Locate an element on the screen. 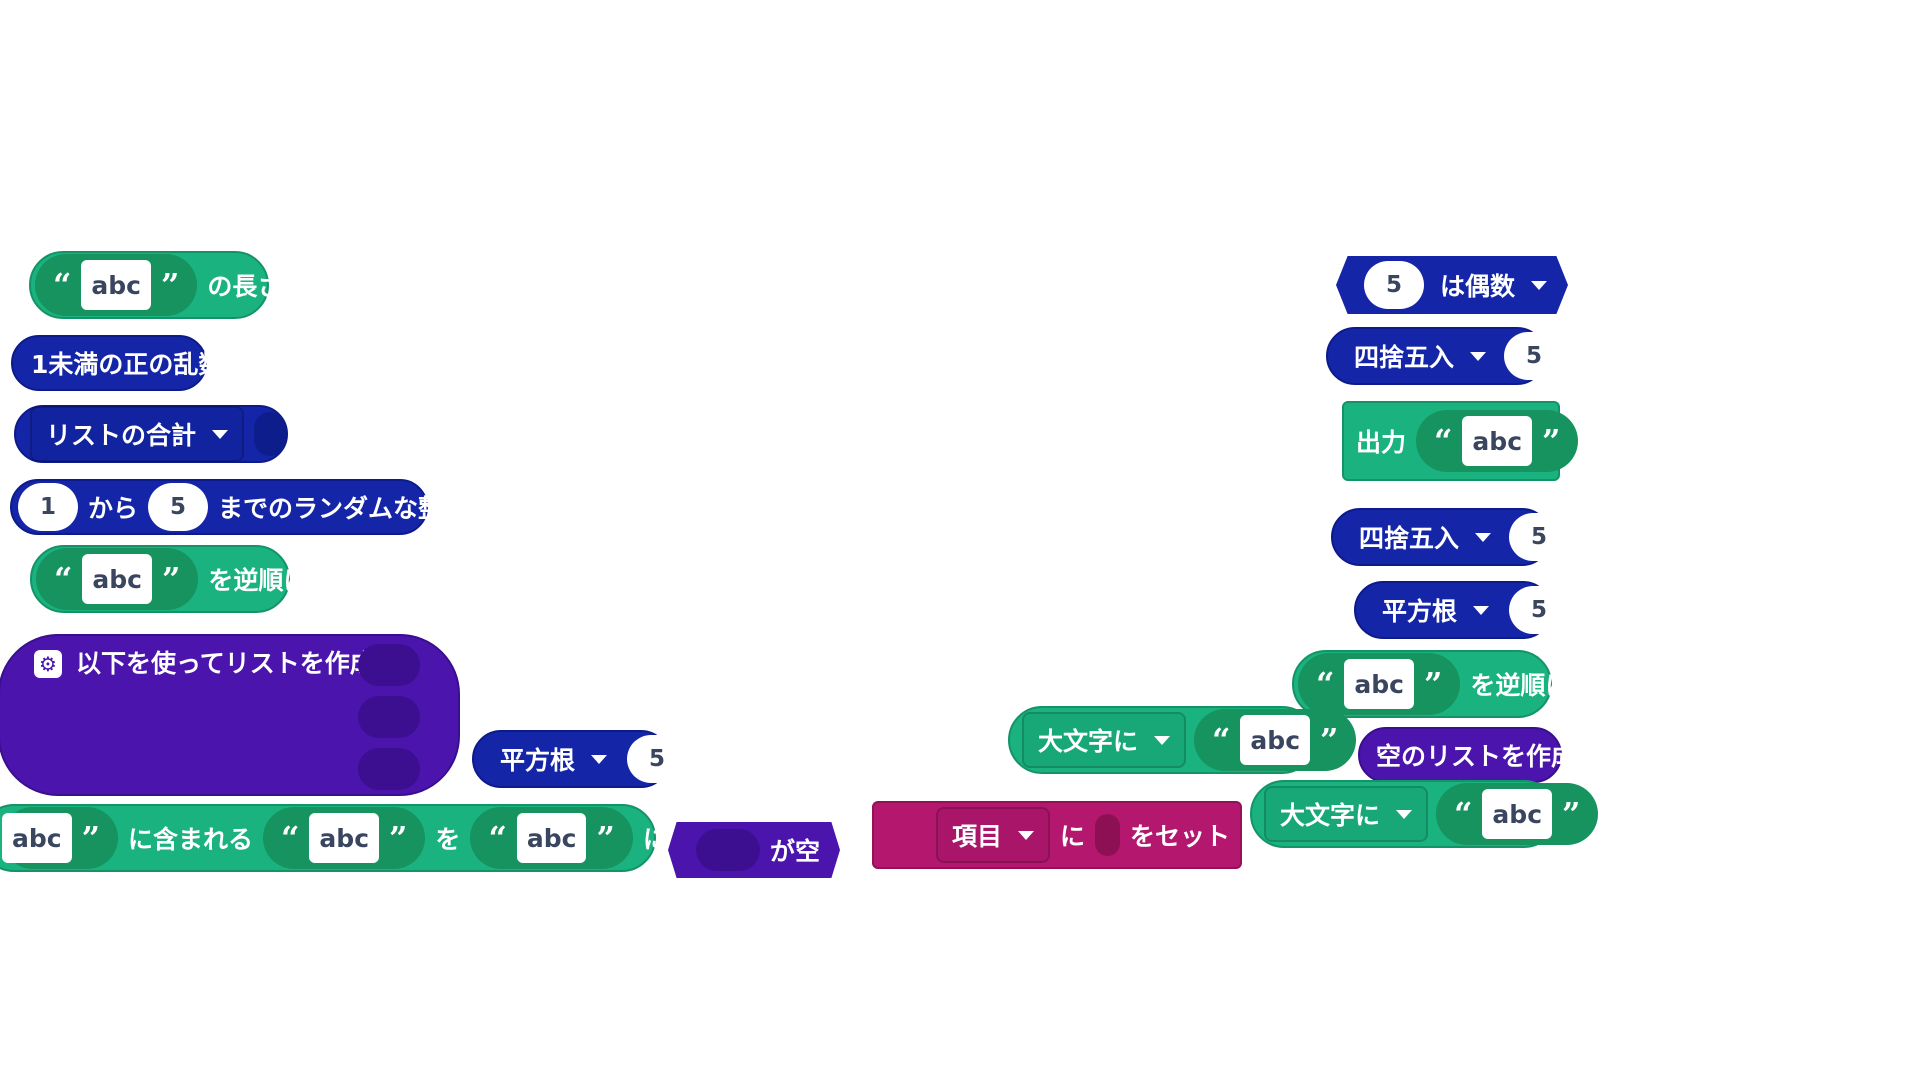 This screenshot has width=1920, height=1080. block-label: が空 is located at coordinates (795, 851).